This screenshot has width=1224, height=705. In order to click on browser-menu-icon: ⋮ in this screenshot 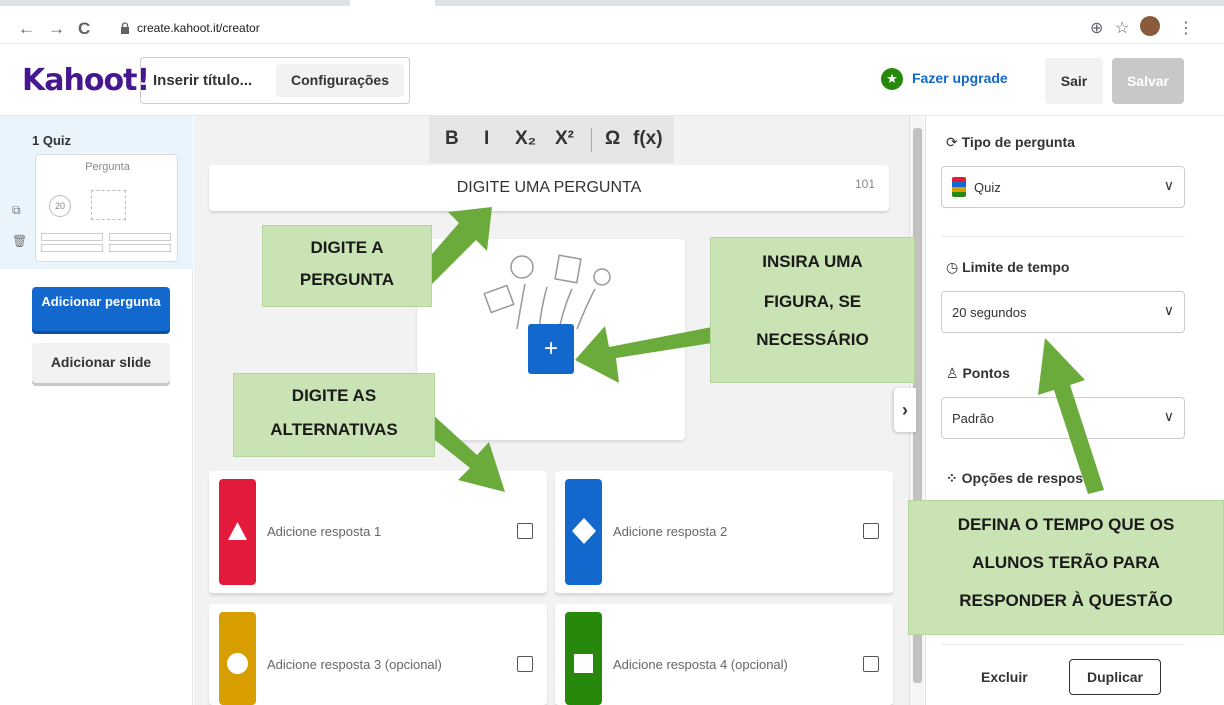, I will do `click(1186, 28)`.